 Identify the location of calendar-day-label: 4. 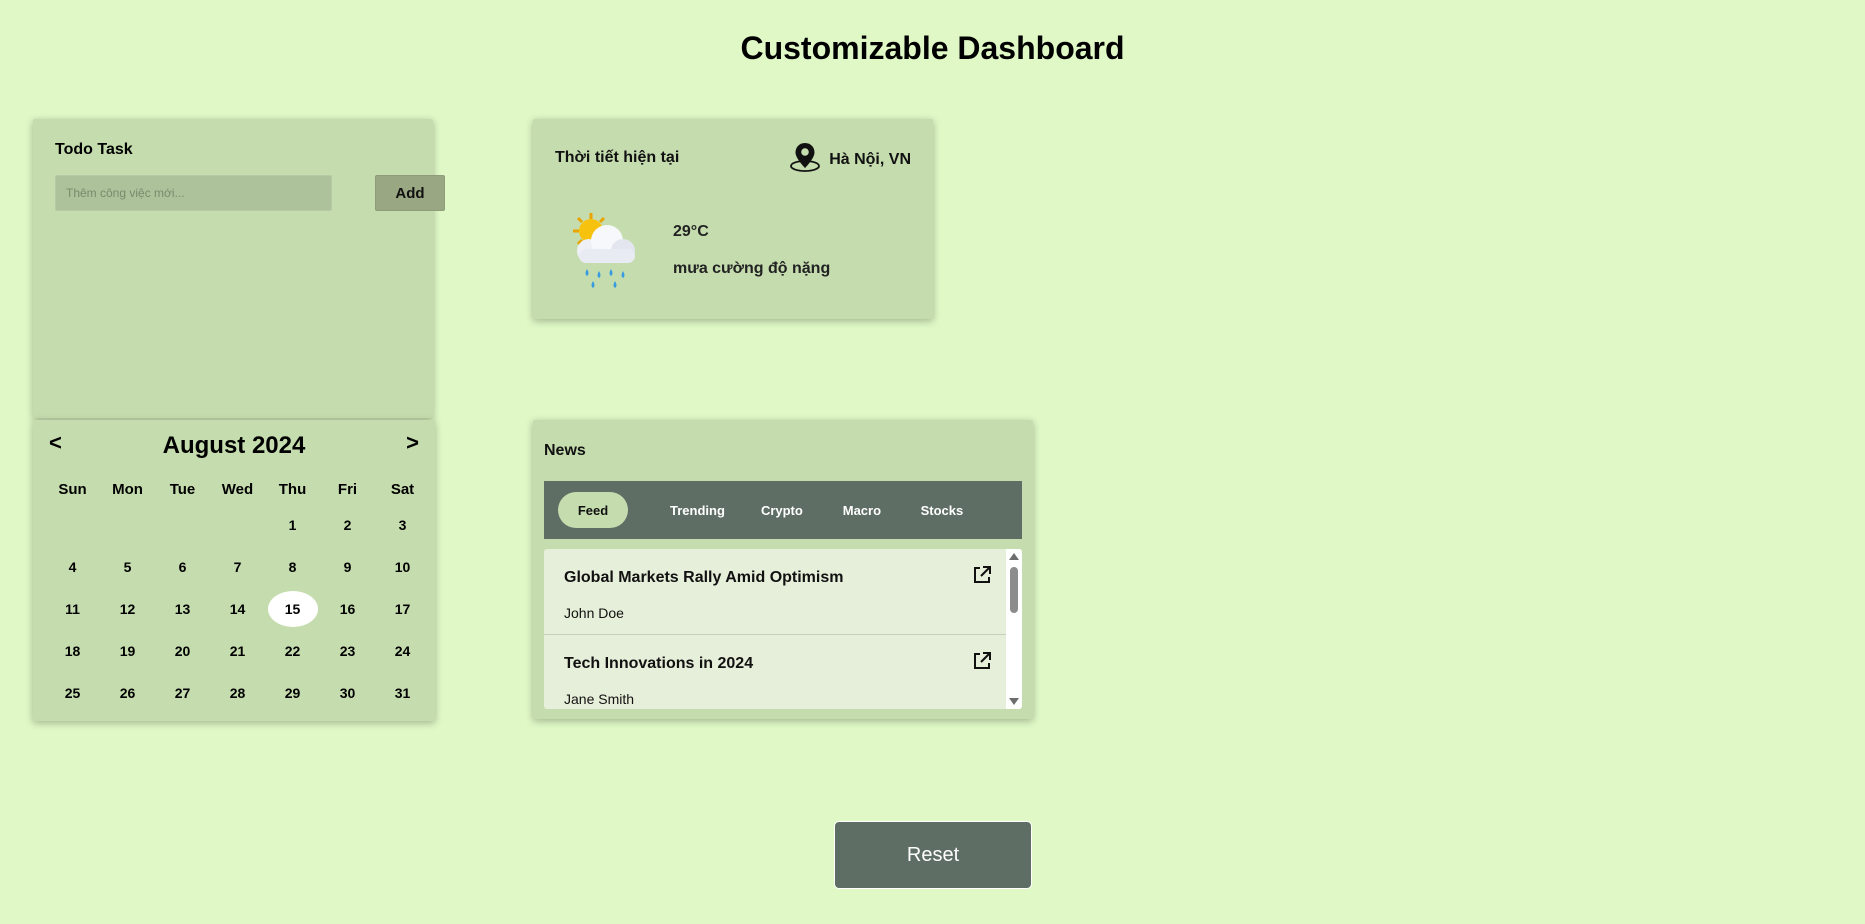
(72, 567).